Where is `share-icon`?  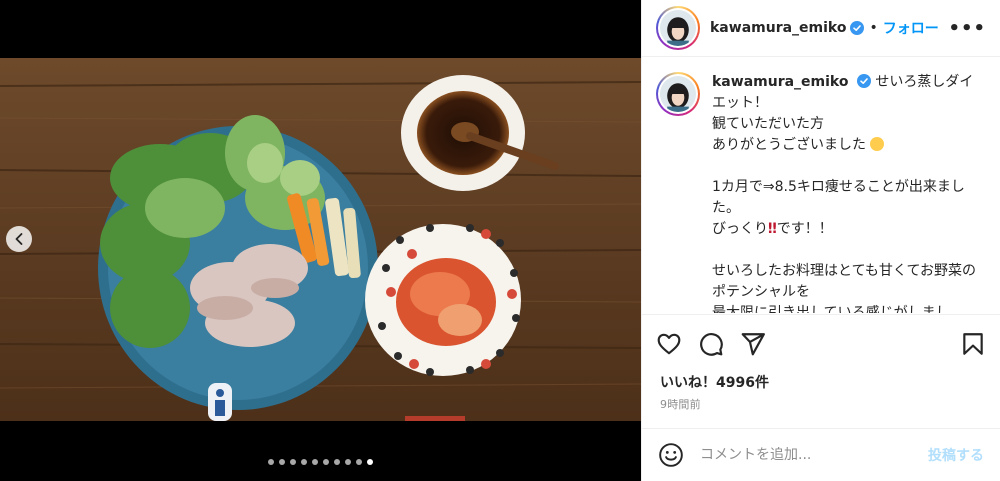 share-icon is located at coordinates (753, 343).